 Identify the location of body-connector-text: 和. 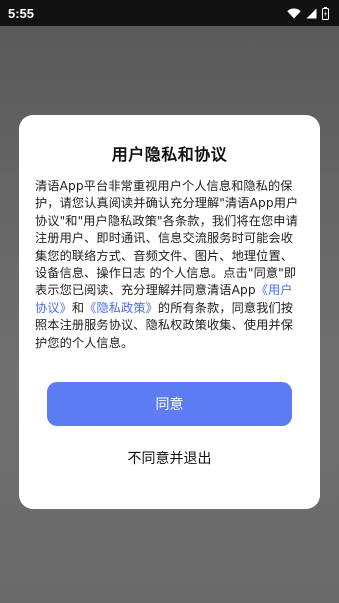
(78, 307).